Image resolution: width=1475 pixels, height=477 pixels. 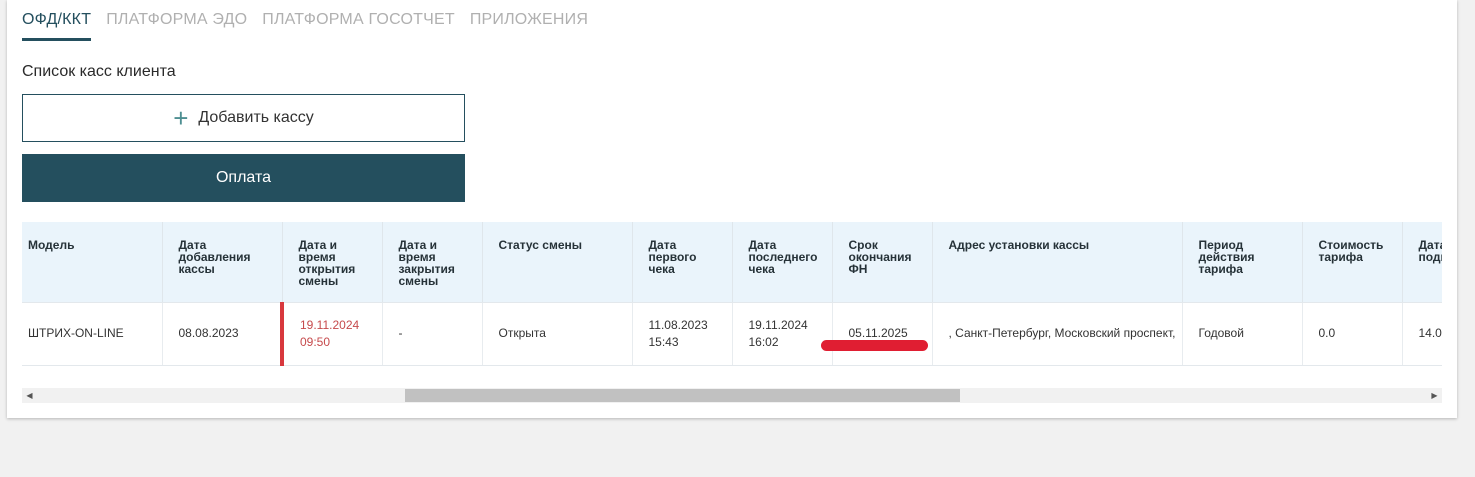 What do you see at coordinates (557, 262) in the screenshot?
I see `column-header-shift-status: Статус смены` at bounding box center [557, 262].